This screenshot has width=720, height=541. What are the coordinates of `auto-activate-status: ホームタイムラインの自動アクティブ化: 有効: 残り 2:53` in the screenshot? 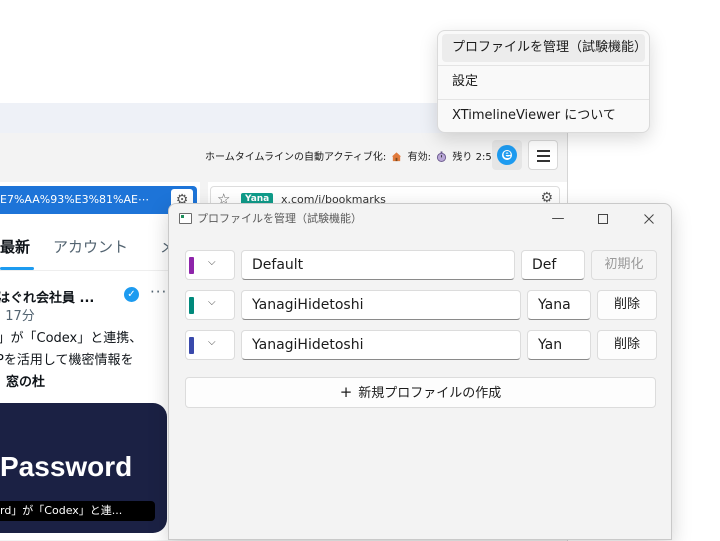 It's located at (351, 155).